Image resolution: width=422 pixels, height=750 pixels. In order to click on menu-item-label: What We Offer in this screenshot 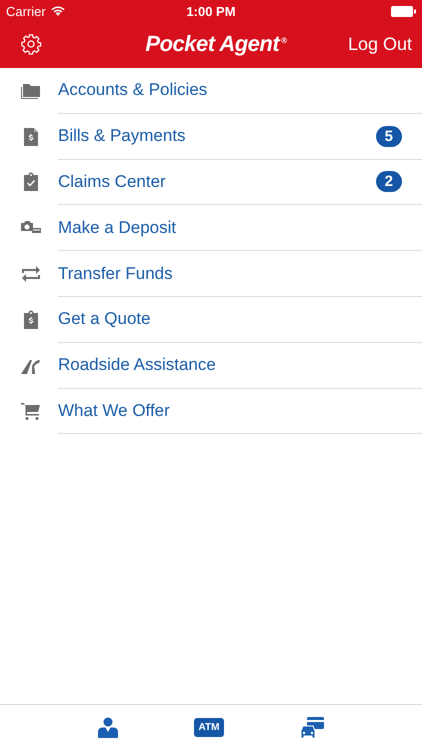, I will do `click(114, 410)`.